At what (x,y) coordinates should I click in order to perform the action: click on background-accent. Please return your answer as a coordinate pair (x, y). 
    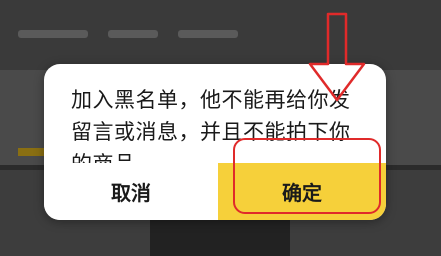
    Looking at the image, I should click on (31, 152).